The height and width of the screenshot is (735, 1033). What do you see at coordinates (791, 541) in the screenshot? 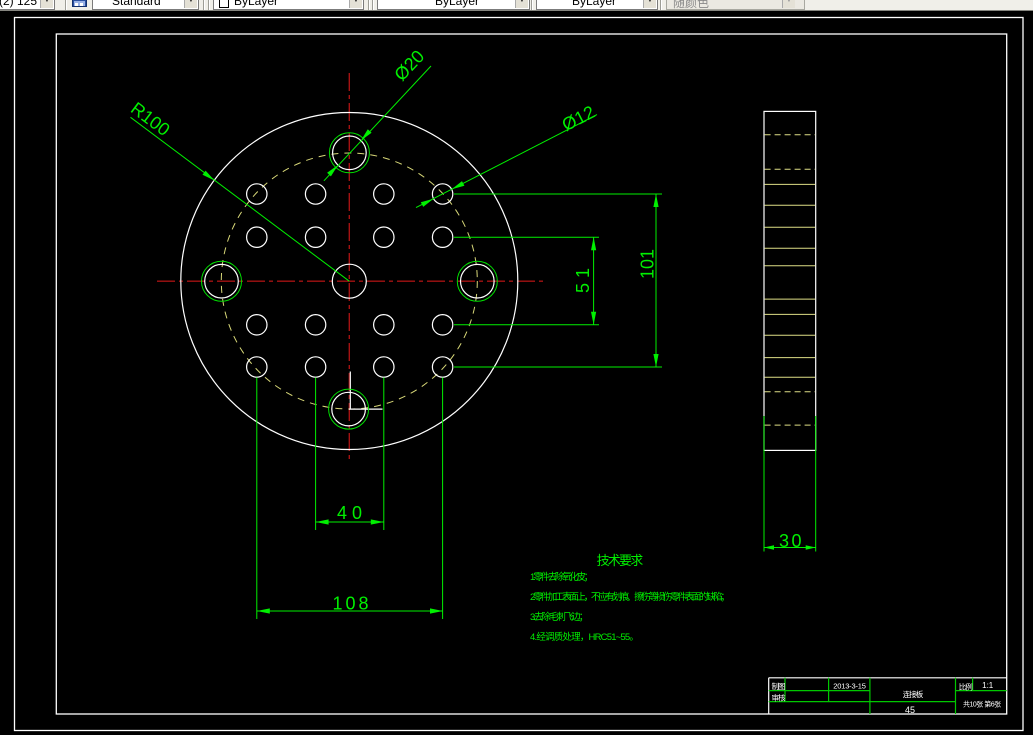
I see `svg-text: 30` at bounding box center [791, 541].